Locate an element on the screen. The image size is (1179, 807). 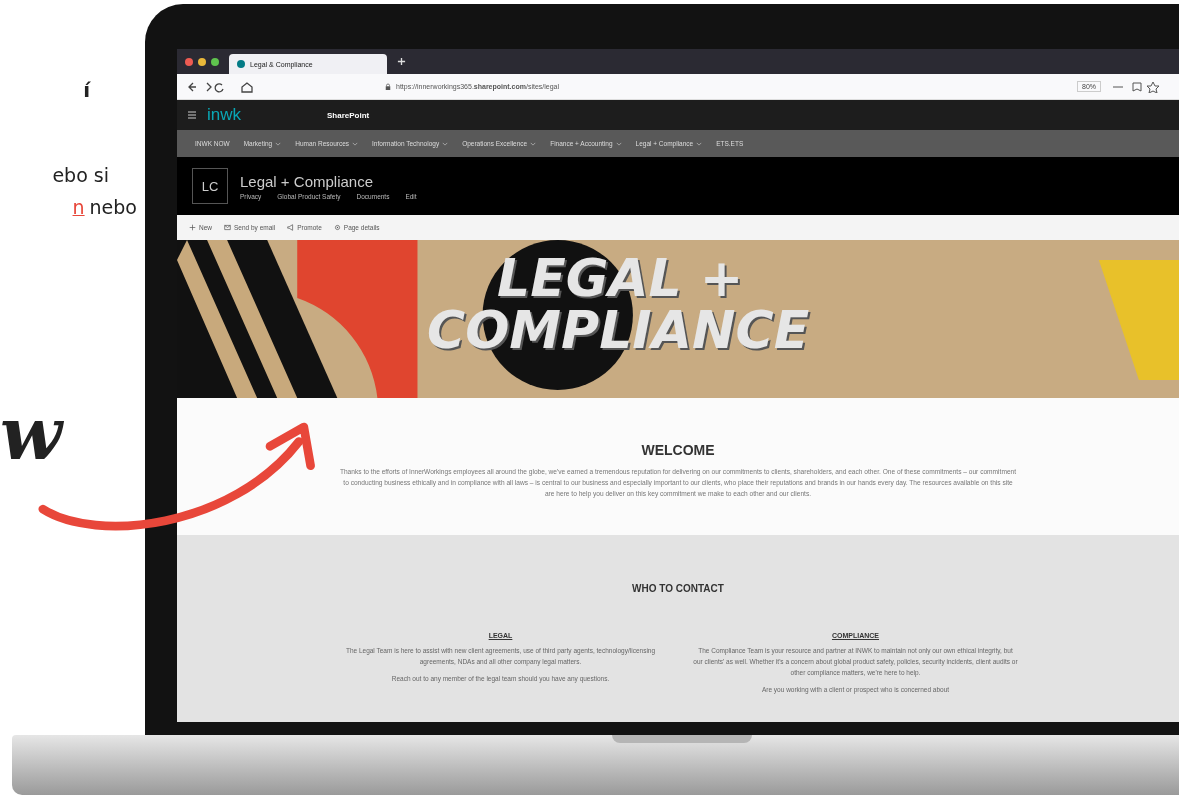
megaphone-icon is located at coordinates (291, 227).